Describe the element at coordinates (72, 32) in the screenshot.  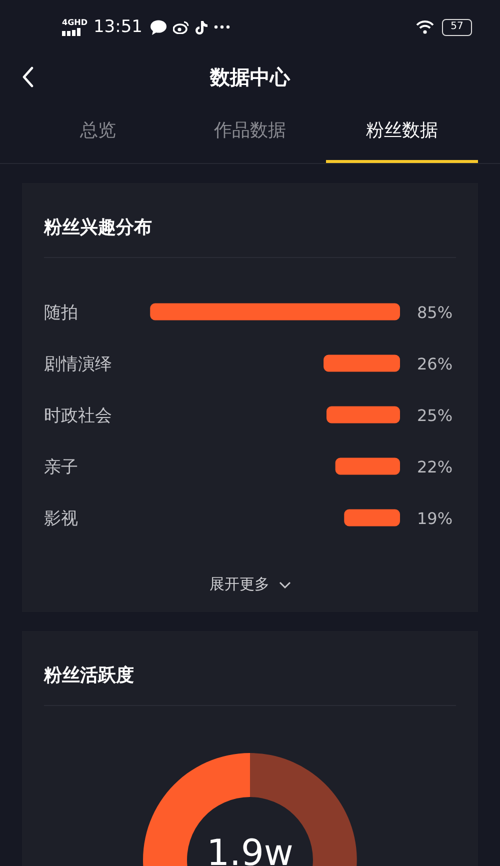
I see `signal-icon` at that location.